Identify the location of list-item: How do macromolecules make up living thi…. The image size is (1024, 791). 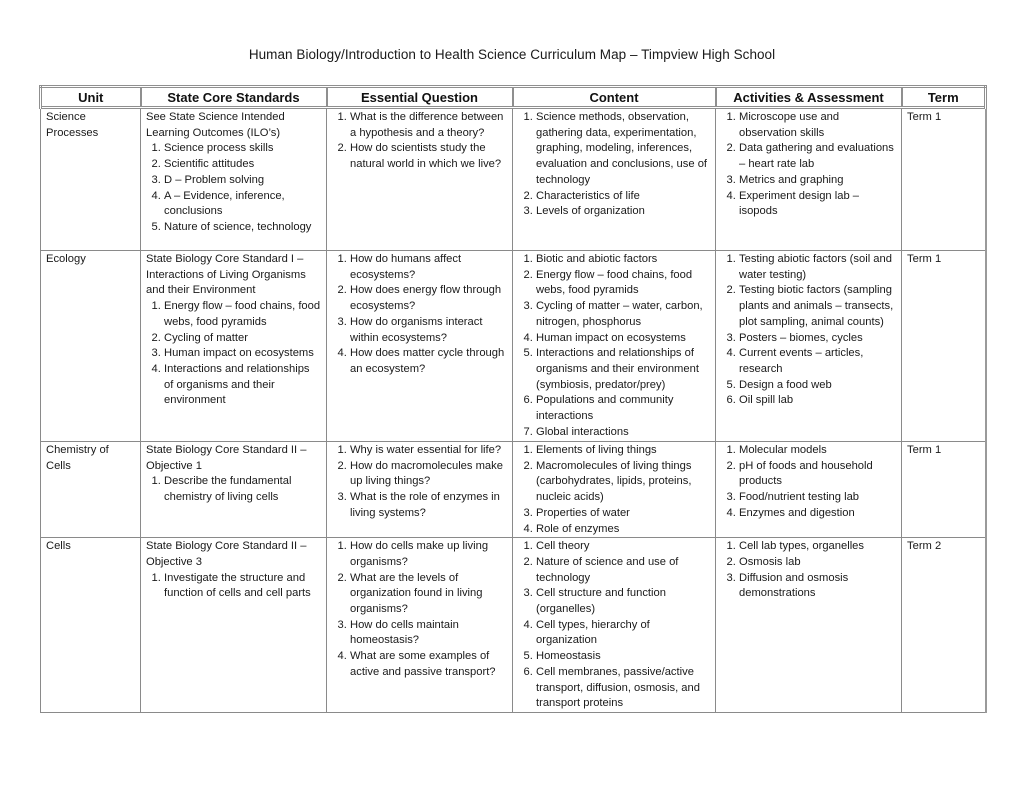
(428, 474).